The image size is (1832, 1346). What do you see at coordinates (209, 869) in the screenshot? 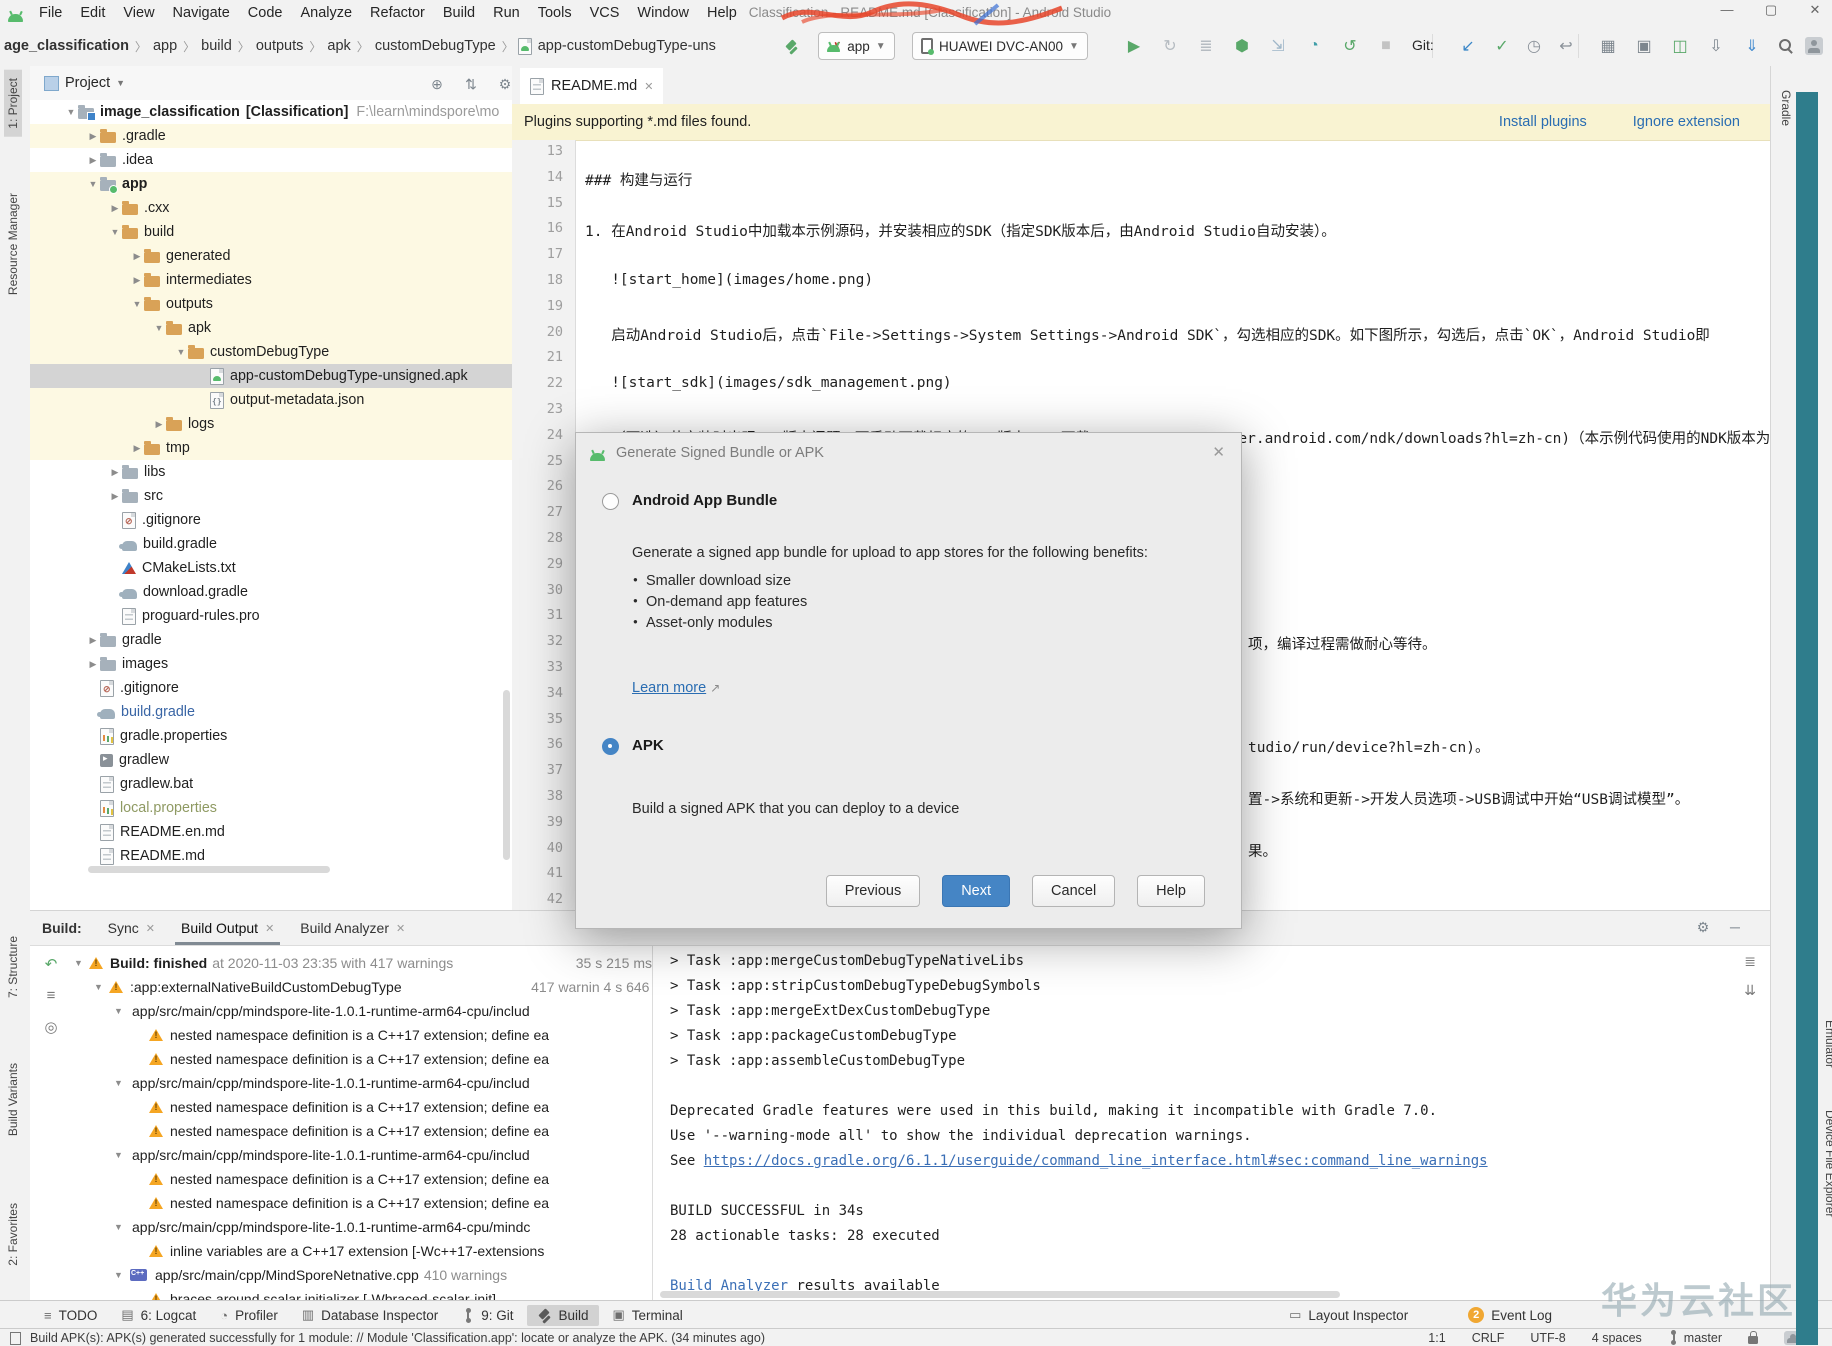
I see `project-tree-hscrollbar` at bounding box center [209, 869].